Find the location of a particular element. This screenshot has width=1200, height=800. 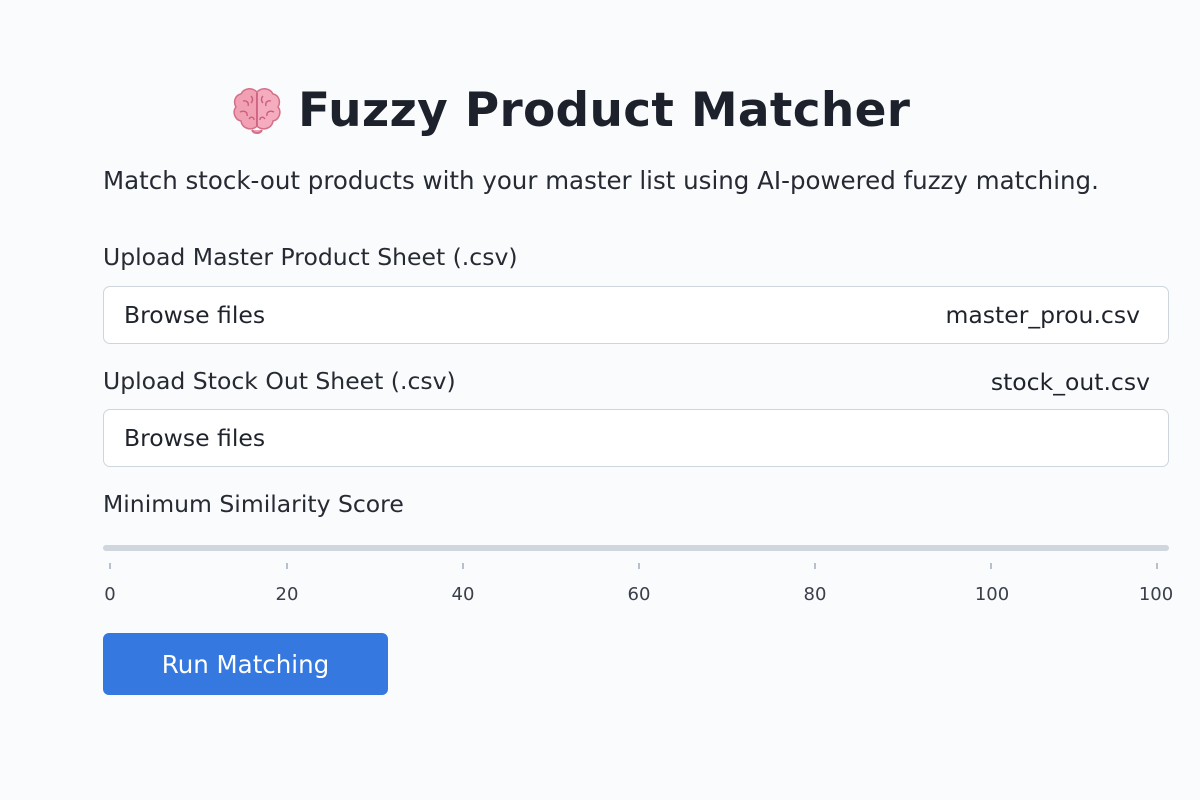

page-header: Fuzzy Product Matcher is located at coordinates (570, 110).